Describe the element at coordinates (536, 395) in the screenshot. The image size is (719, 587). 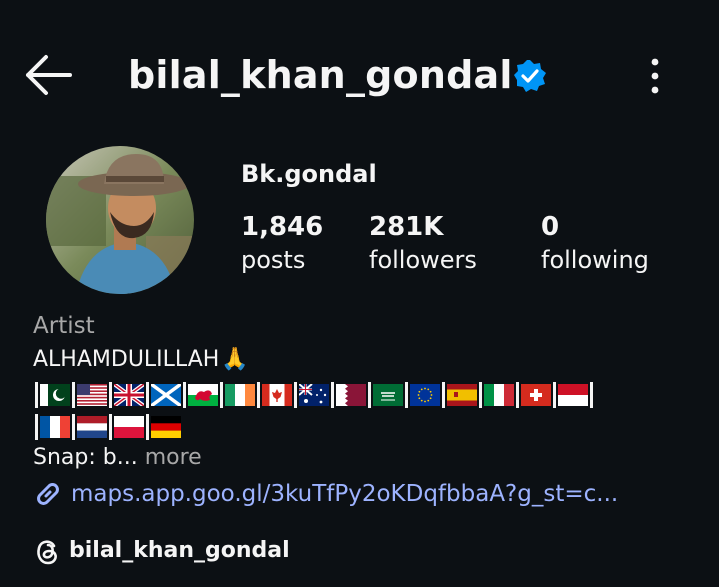
I see `flag-ch-icon` at that location.